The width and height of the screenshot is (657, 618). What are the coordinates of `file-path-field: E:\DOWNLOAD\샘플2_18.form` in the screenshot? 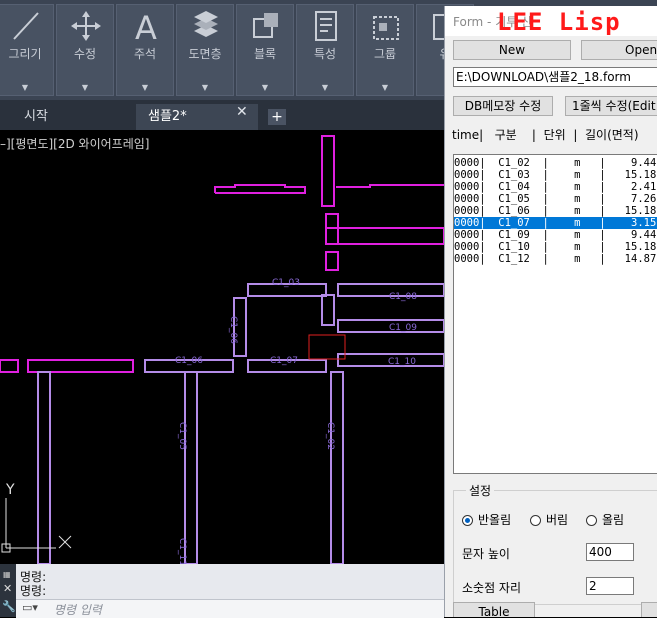 It's located at (555, 77).